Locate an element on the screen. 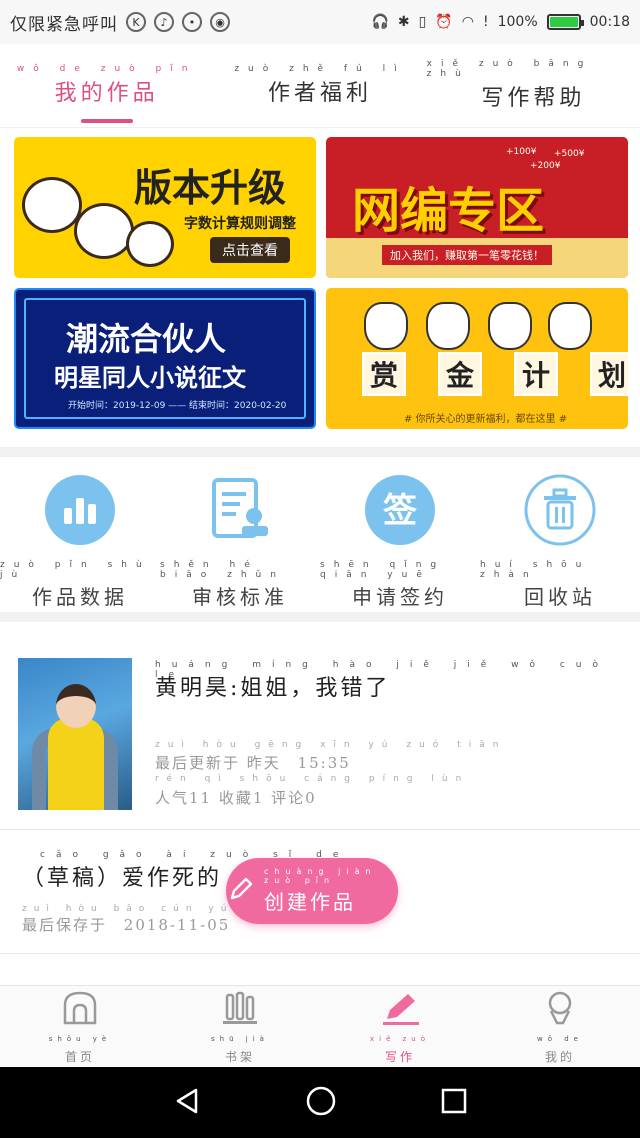  tab-label: 我的作品 is located at coordinates (106, 93).